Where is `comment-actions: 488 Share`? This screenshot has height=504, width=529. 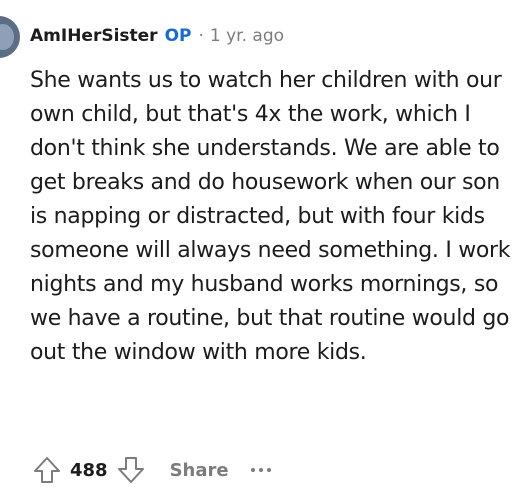 comment-actions: 488 Share is located at coordinates (150, 470).